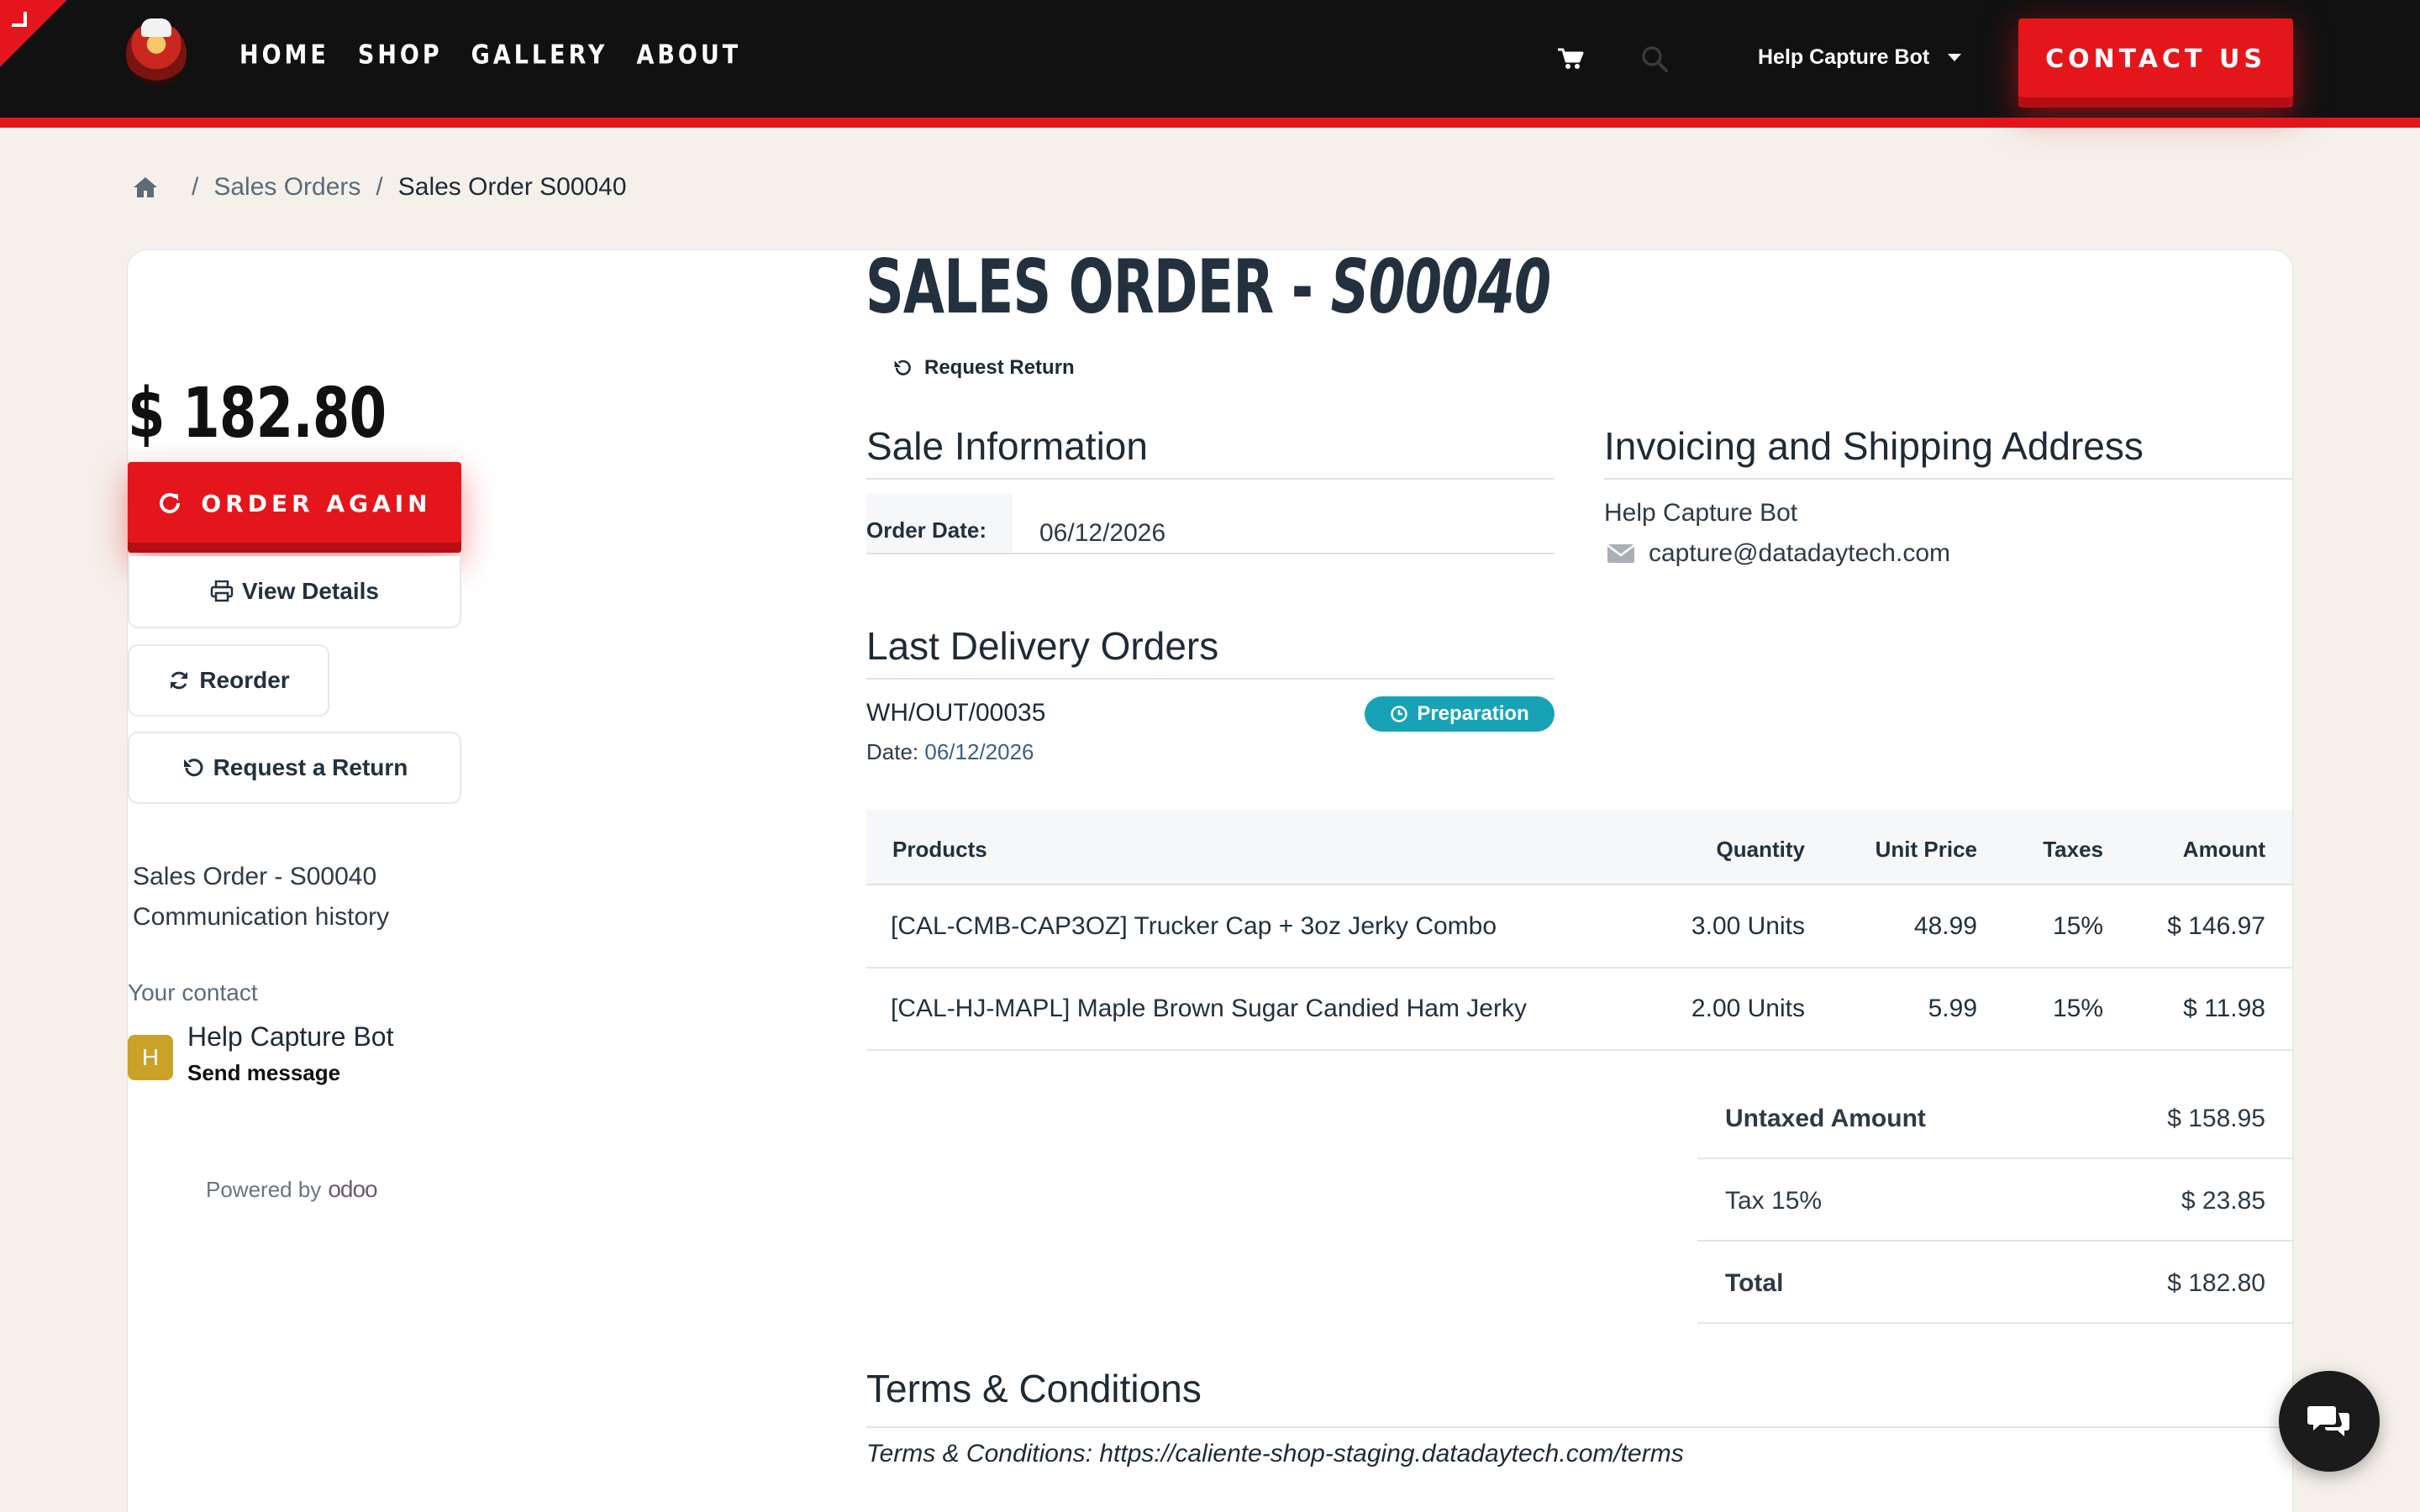 This screenshot has height=1512, width=2420. I want to click on col-amount: Amount, so click(2223, 849).